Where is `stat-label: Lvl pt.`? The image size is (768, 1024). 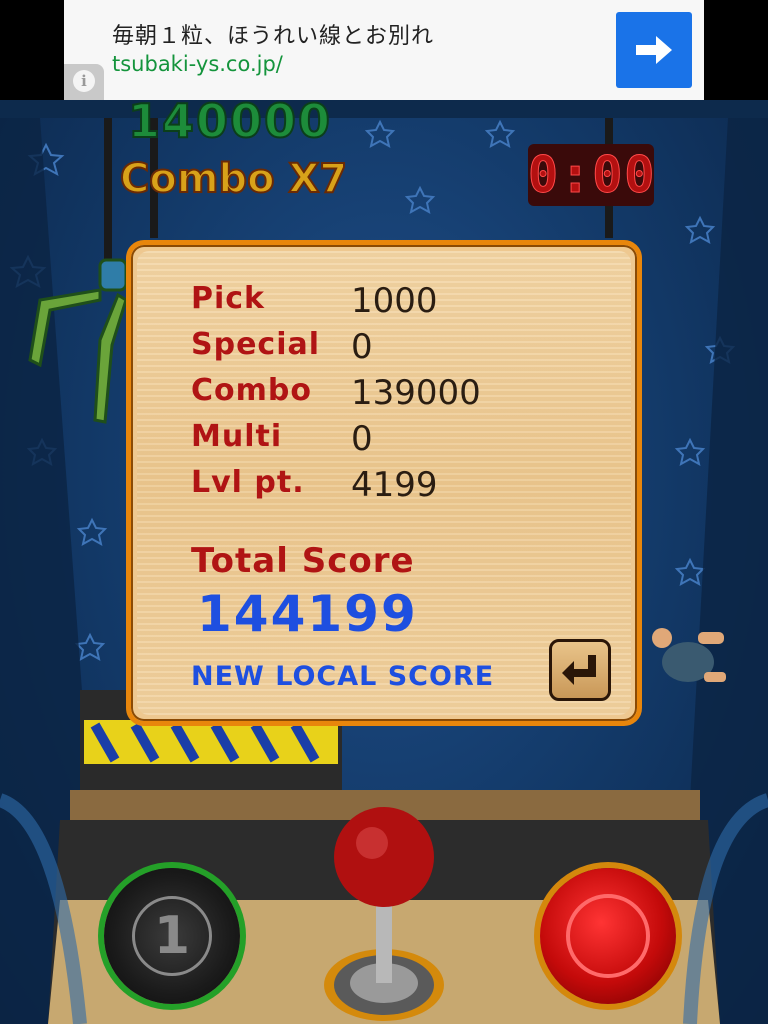
stat-label: Lvl pt. is located at coordinates (248, 482).